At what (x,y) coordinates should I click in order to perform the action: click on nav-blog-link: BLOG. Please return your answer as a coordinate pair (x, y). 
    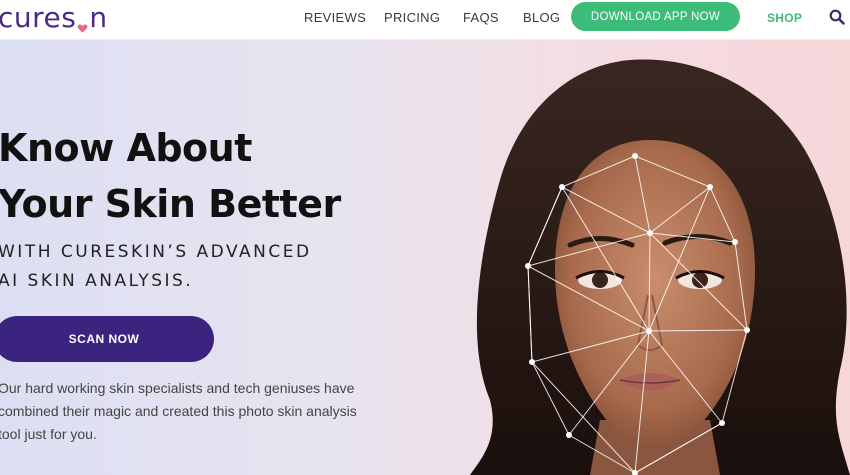
    Looking at the image, I should click on (541, 17).